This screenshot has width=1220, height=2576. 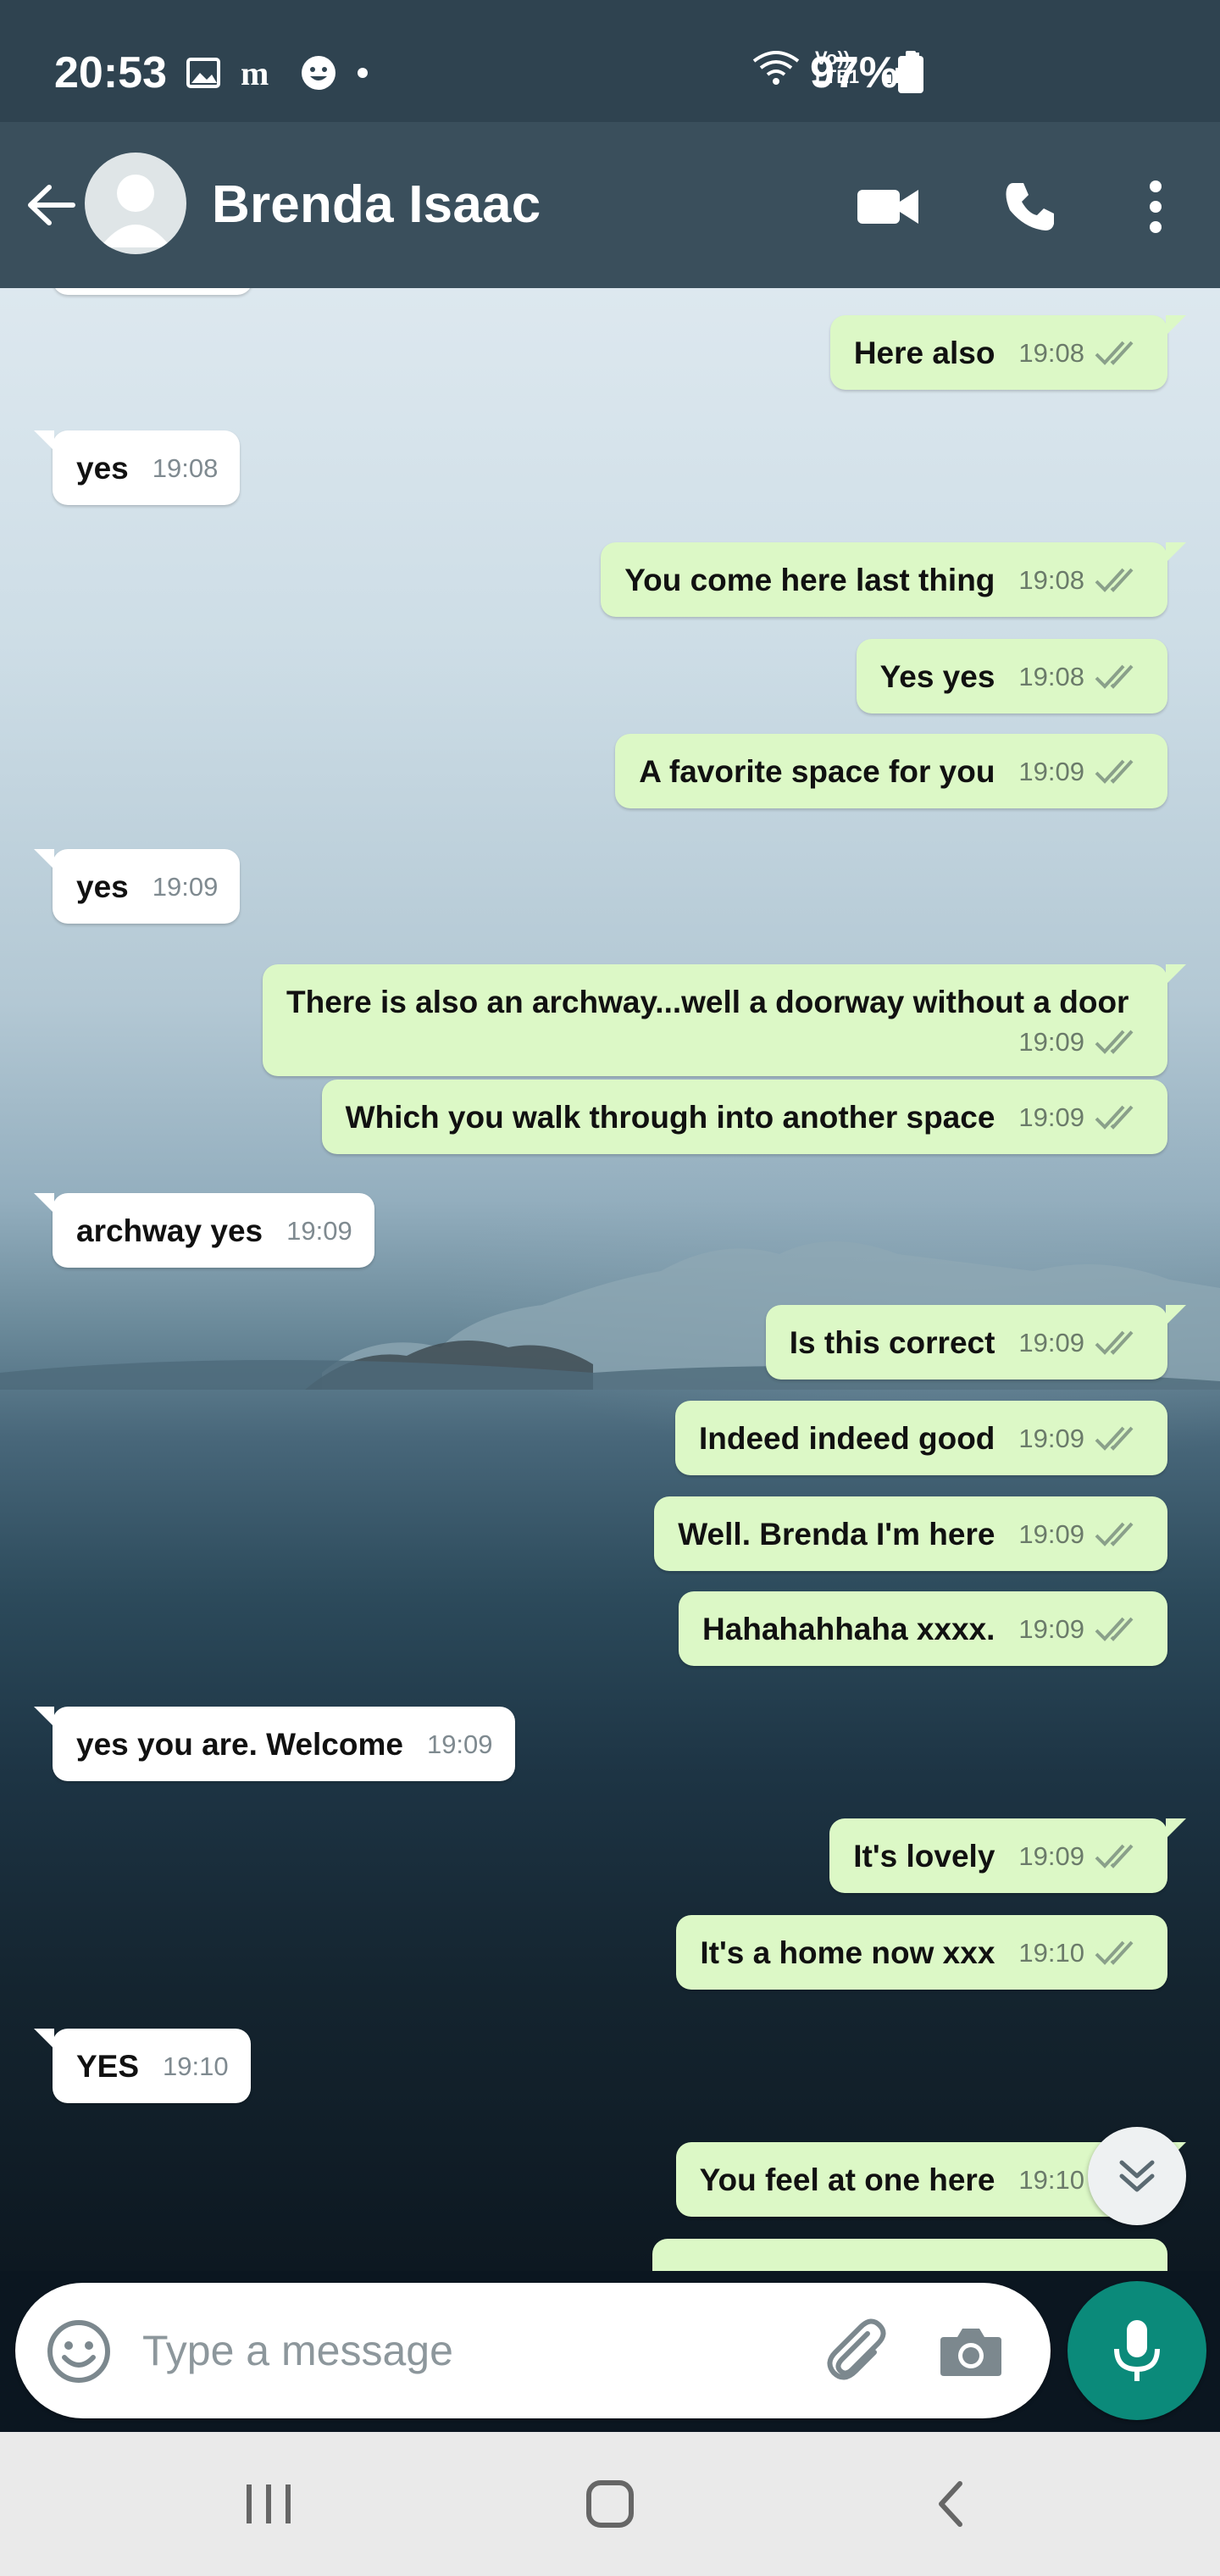 What do you see at coordinates (277, 73) in the screenshot?
I see `notification-icons: m` at bounding box center [277, 73].